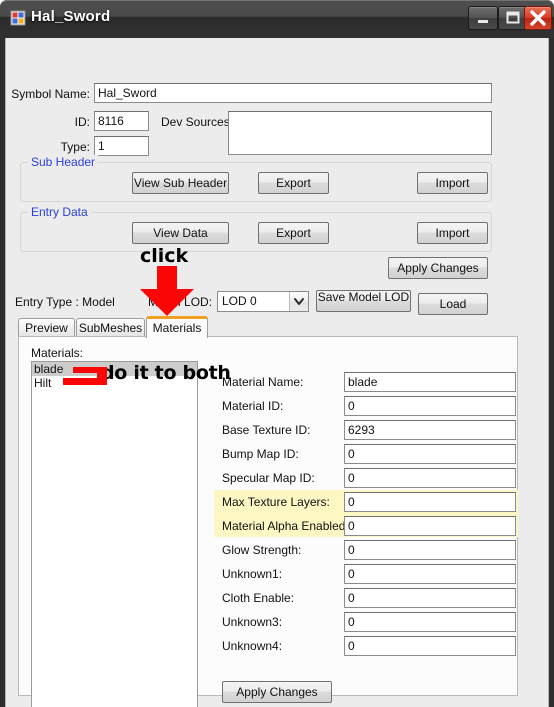  I want to click on field-label: Material ID:, so click(253, 406).